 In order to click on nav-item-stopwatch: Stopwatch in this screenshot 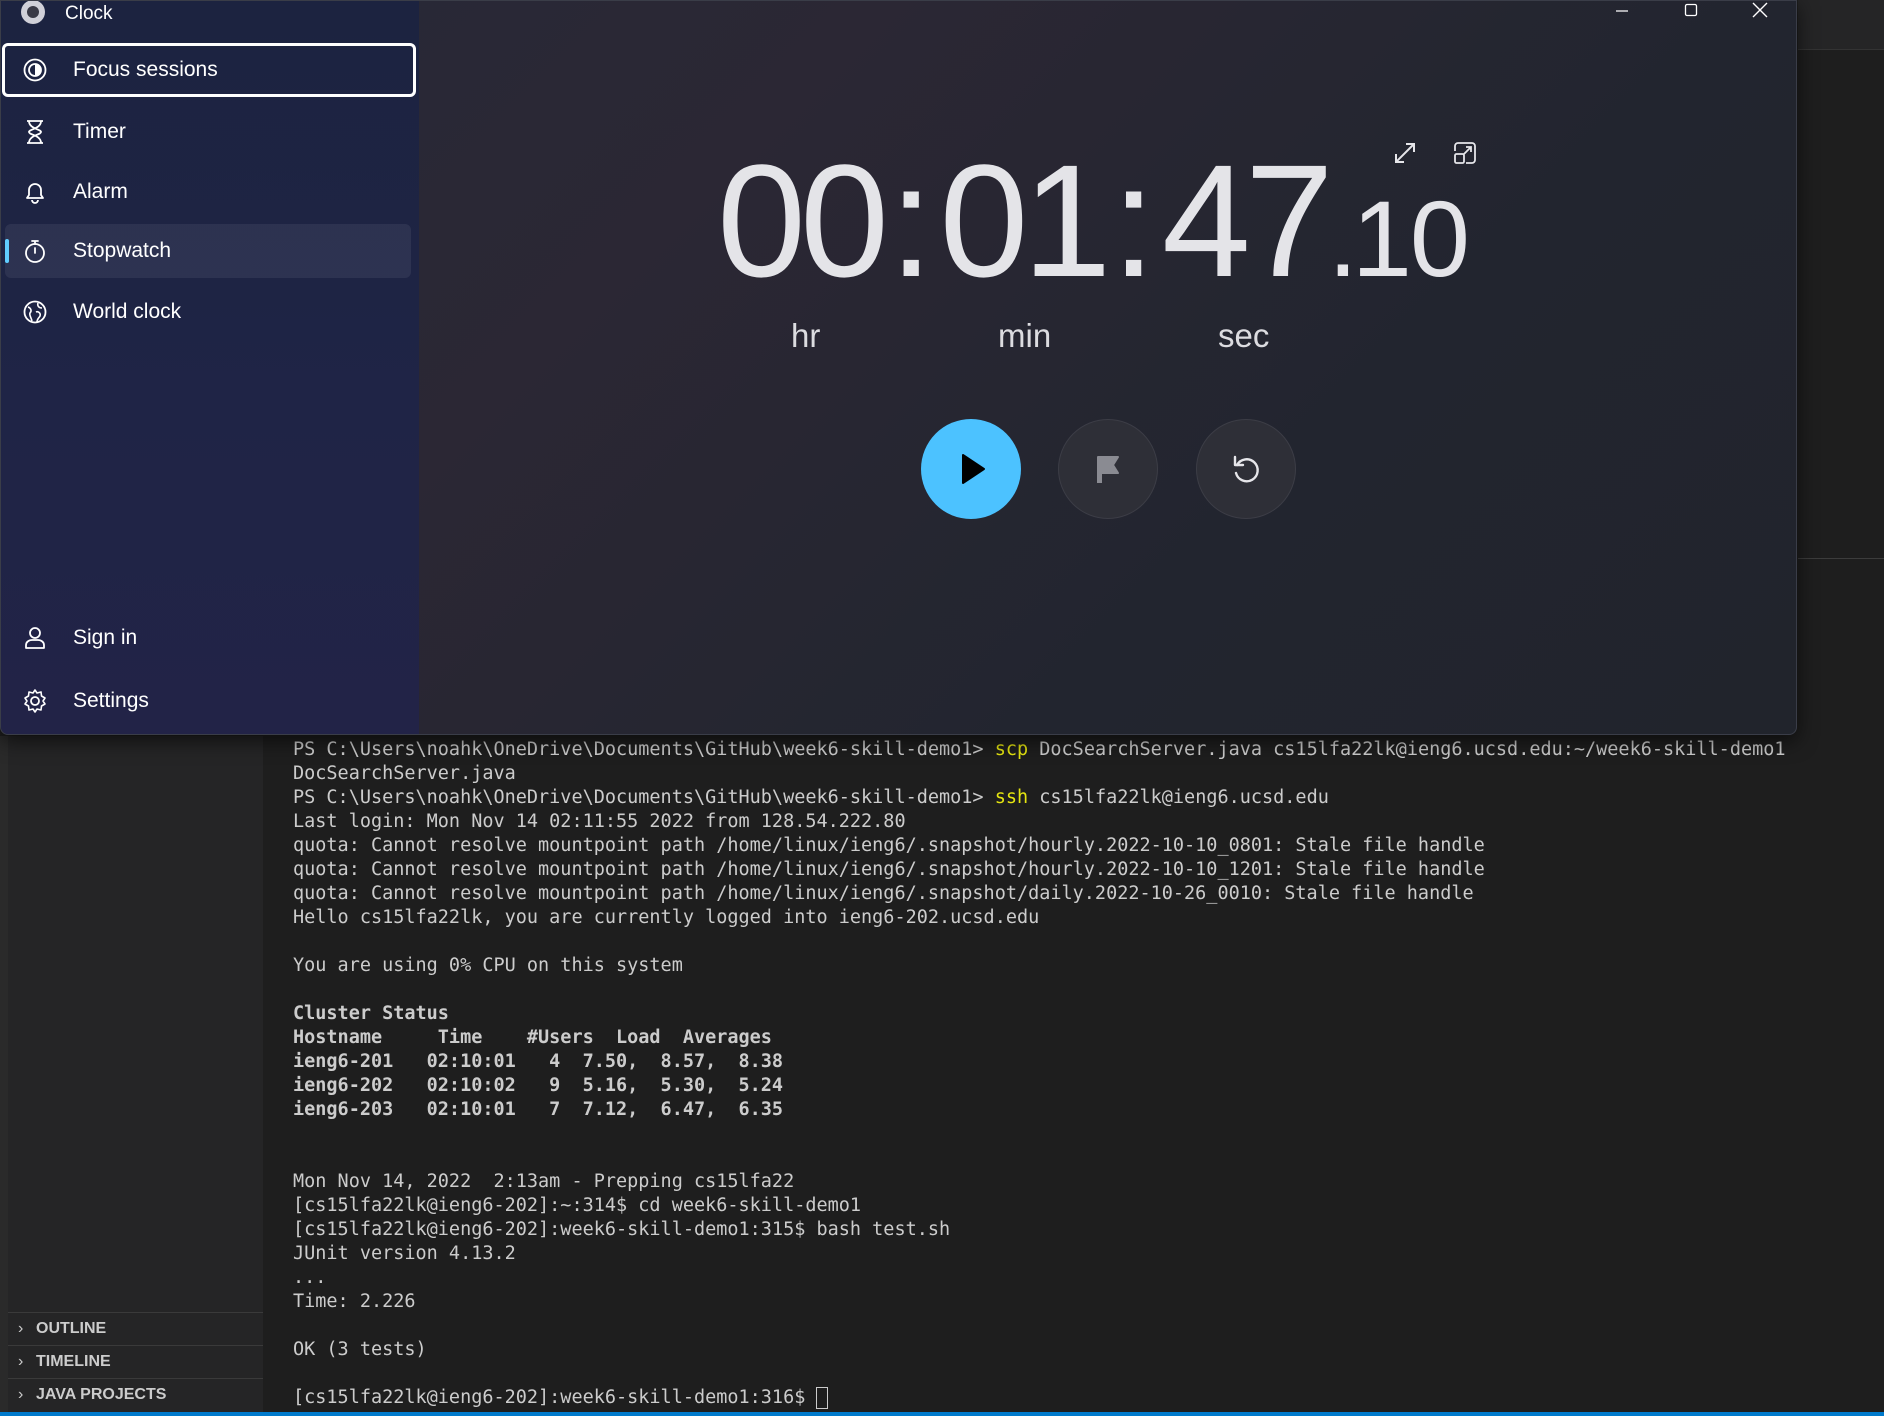, I will do `click(208, 251)`.